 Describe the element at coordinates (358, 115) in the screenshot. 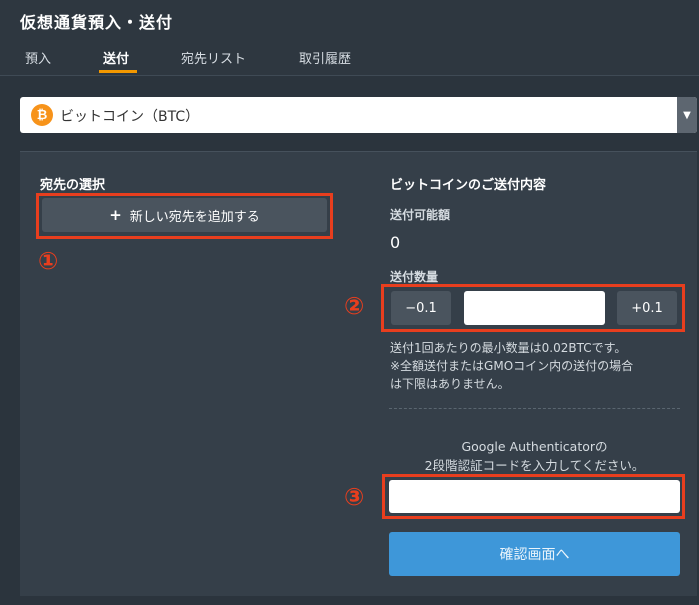

I see `coin-select: ₿ ビットコイン（BTC） ▼` at that location.